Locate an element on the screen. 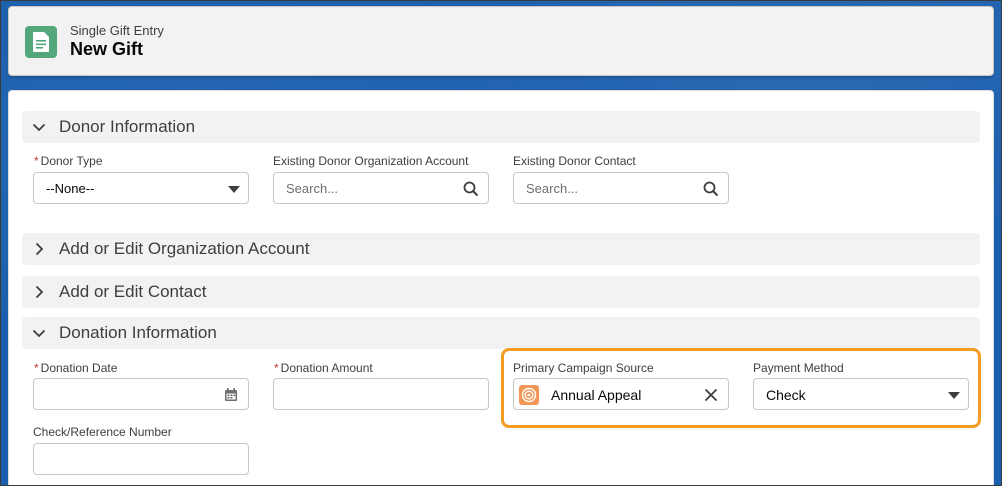  donation-amount-input is located at coordinates (381, 394).